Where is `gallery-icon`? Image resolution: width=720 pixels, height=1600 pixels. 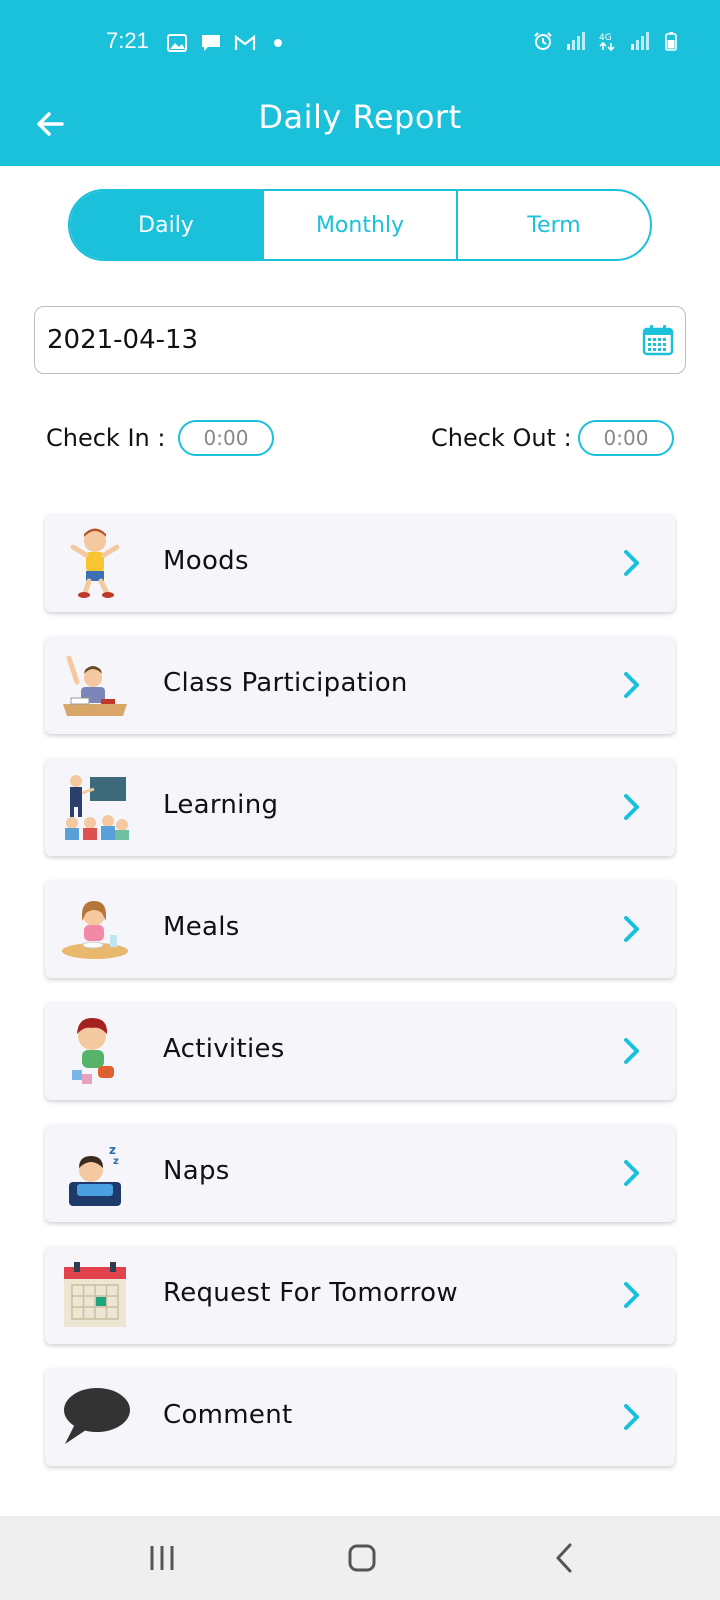 gallery-icon is located at coordinates (177, 43).